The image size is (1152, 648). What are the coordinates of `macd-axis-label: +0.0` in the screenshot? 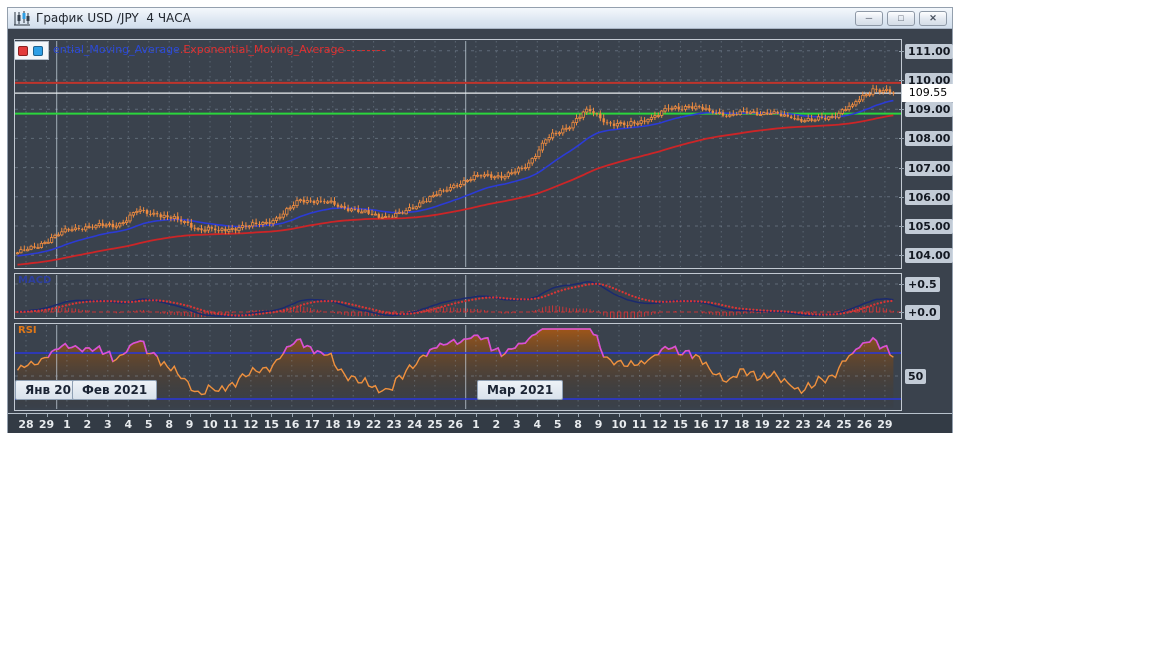 It's located at (922, 312).